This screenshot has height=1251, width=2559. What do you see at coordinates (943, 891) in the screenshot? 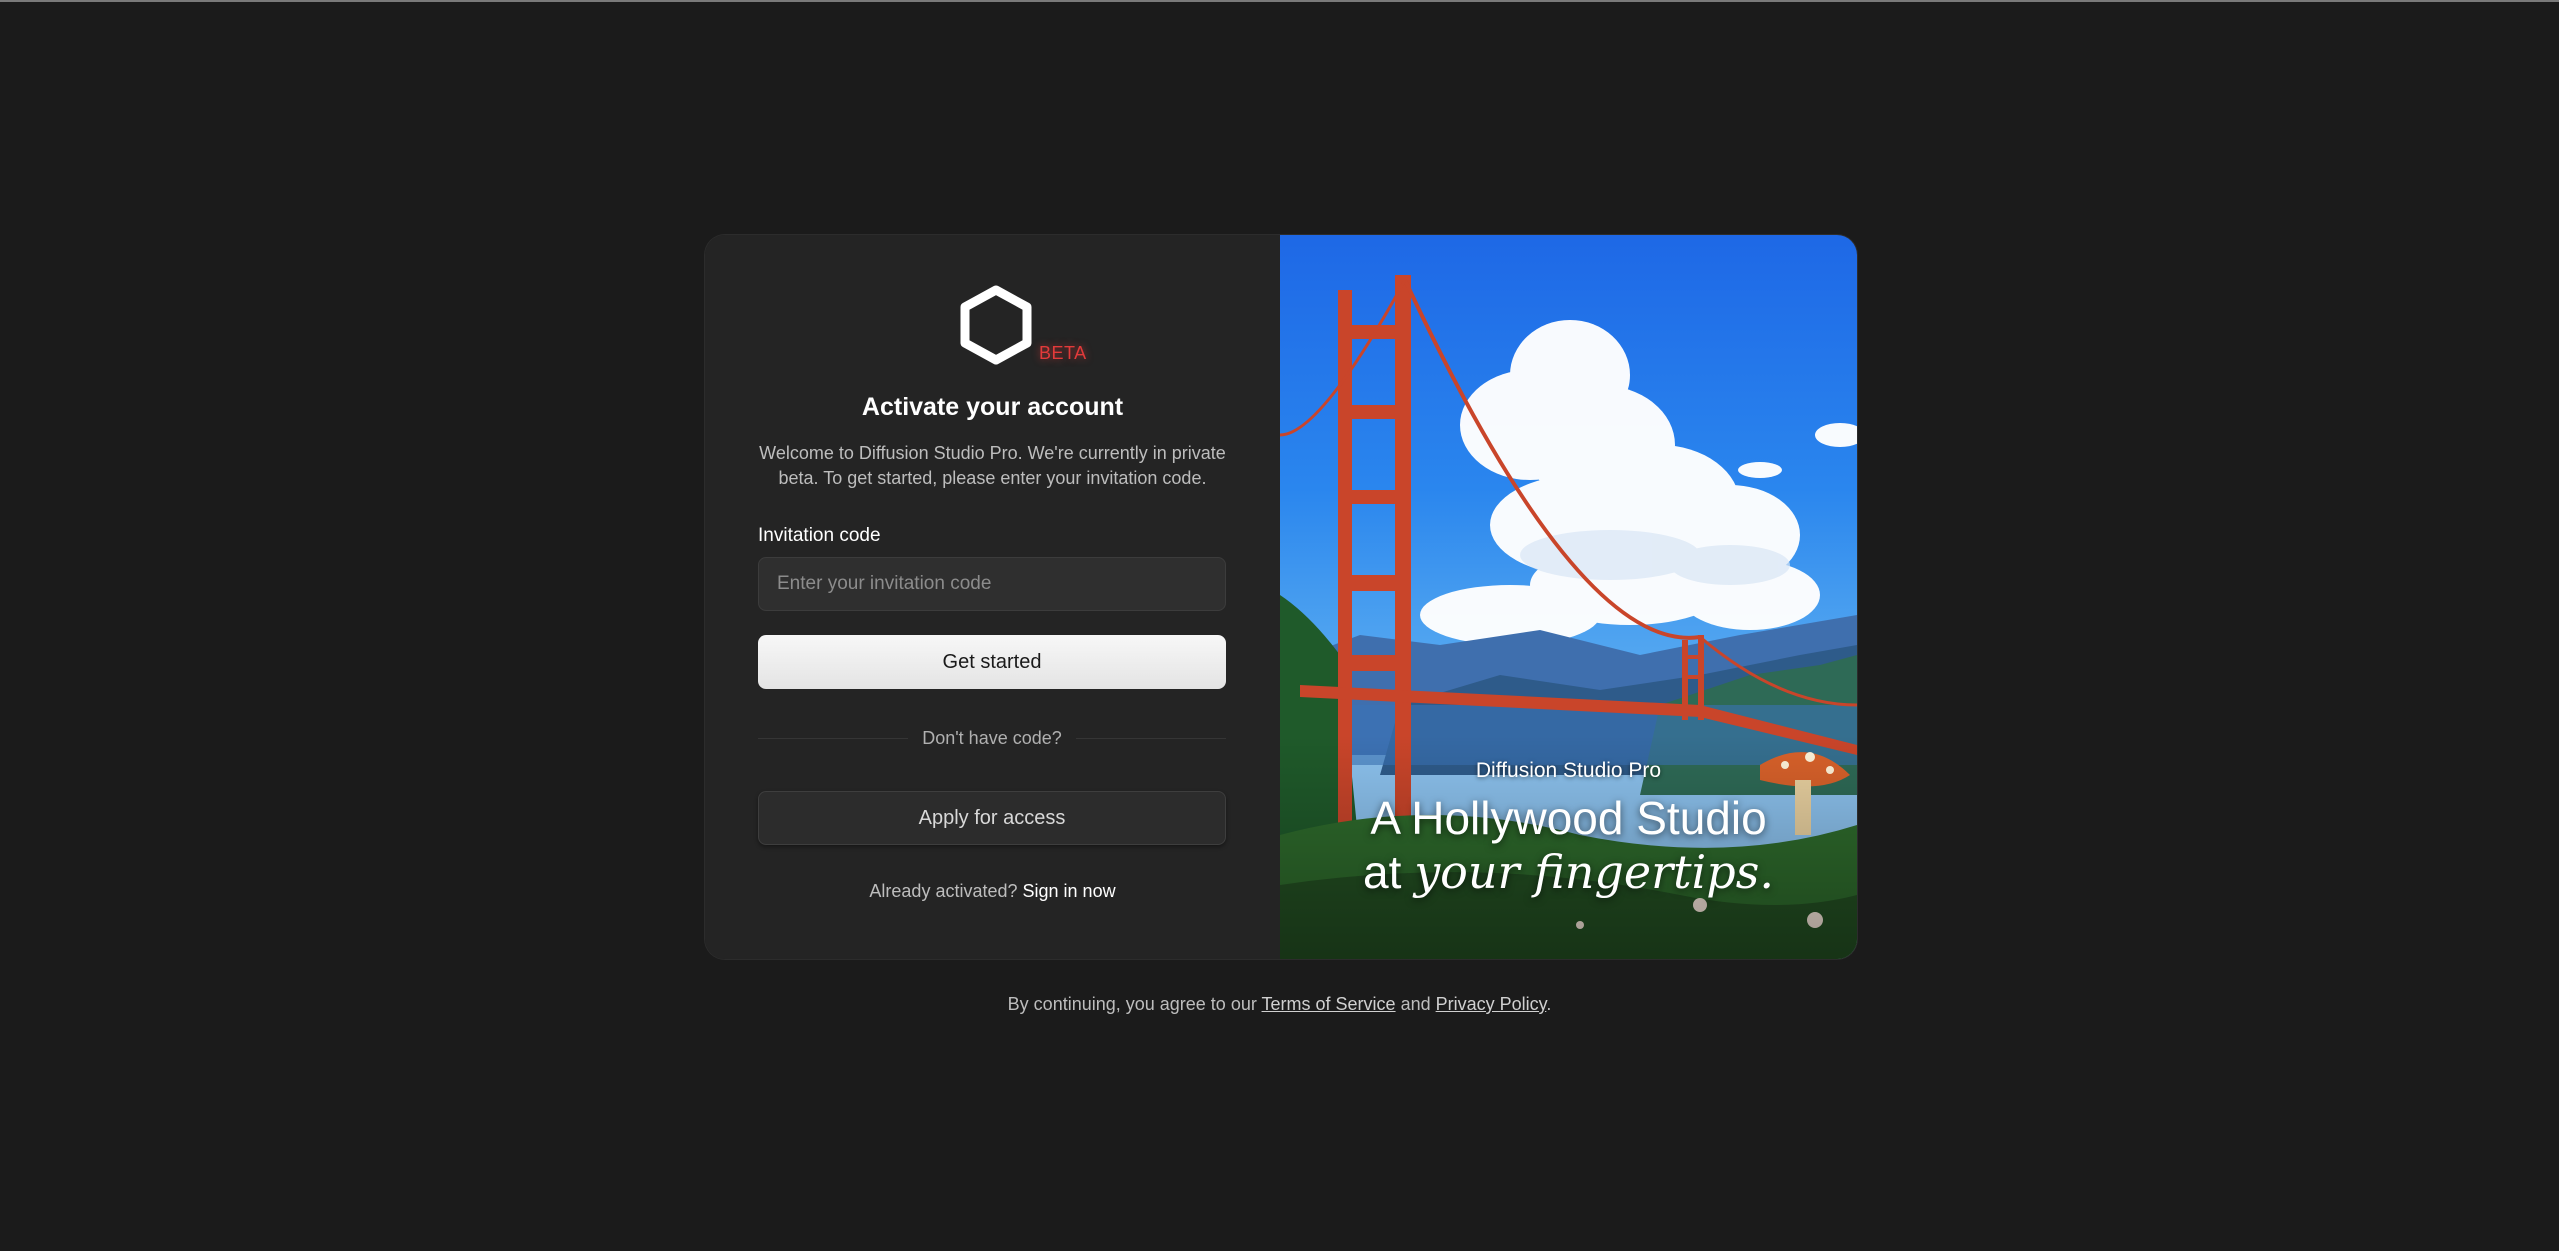
I see `already-activated-text: Already activated?` at bounding box center [943, 891].